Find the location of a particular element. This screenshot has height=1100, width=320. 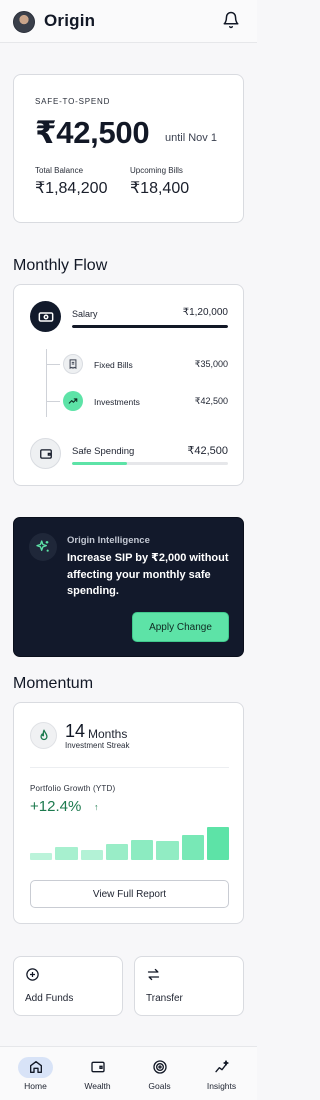

trending-up-icon is located at coordinates (73, 401).